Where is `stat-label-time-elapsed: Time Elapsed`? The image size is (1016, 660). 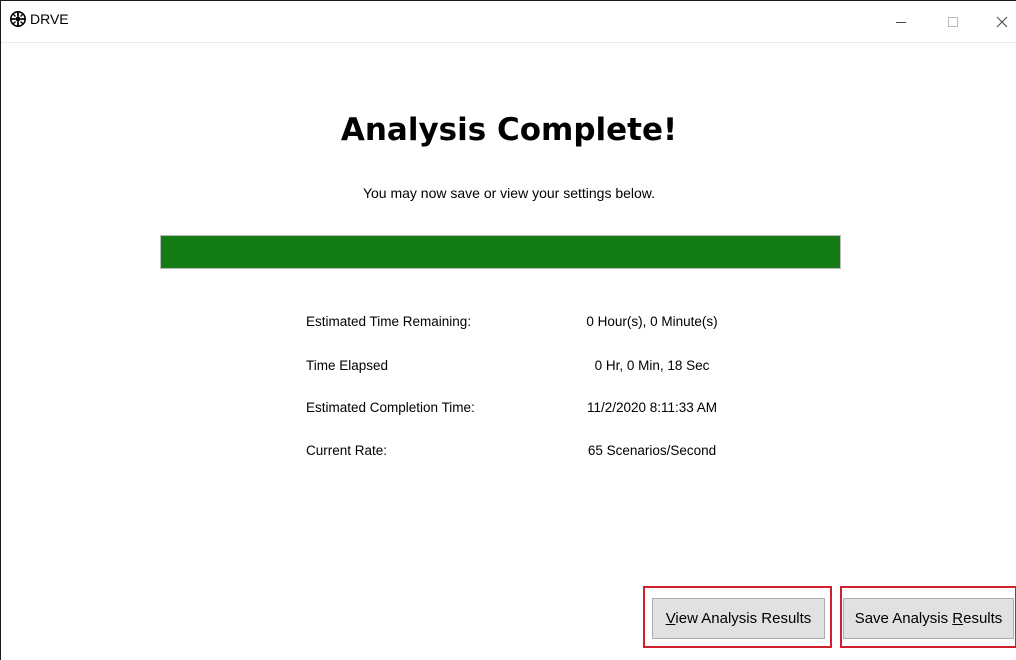 stat-label-time-elapsed: Time Elapsed is located at coordinates (347, 365).